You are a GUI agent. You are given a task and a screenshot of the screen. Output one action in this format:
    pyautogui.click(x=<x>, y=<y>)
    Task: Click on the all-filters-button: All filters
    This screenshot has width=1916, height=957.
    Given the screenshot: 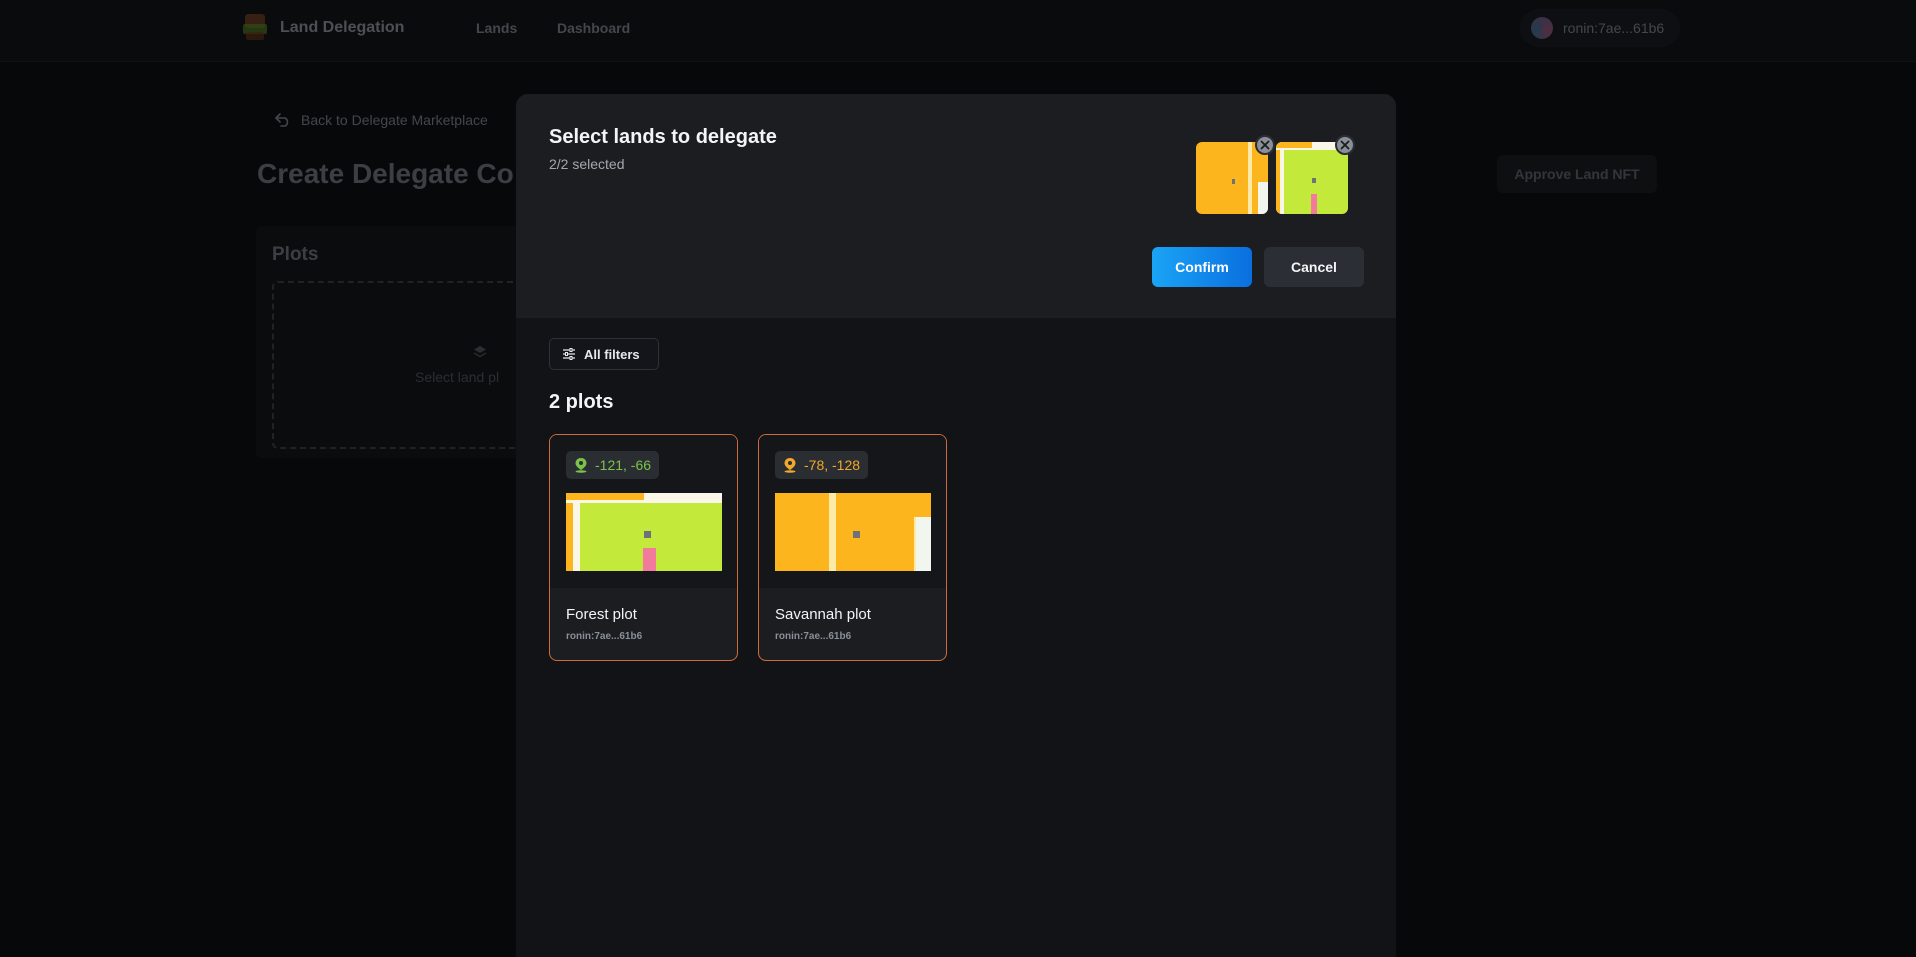 What is the action you would take?
    pyautogui.click(x=604, y=354)
    